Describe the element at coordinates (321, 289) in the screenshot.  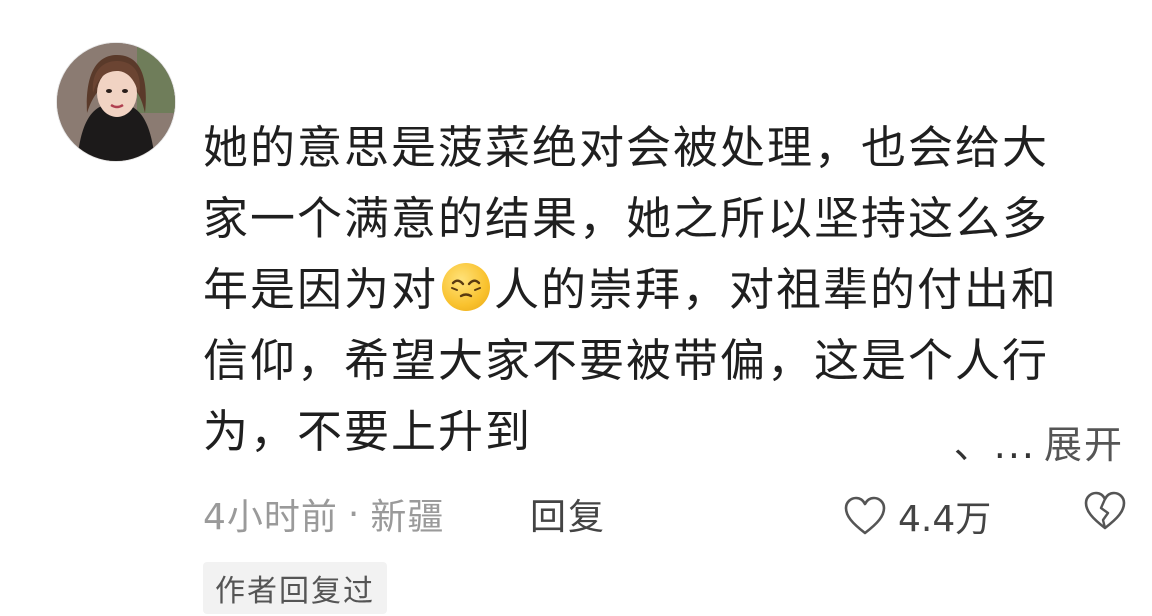
I see `comment-line-part: 年是因为对` at that location.